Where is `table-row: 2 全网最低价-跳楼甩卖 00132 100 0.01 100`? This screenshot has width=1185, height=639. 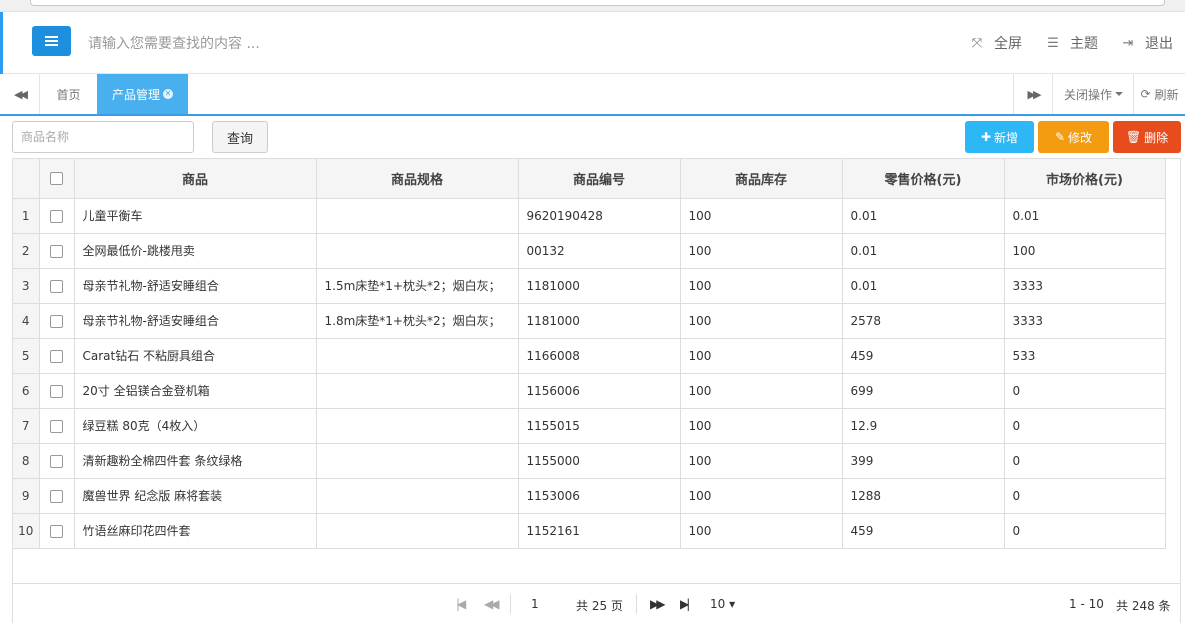 table-row: 2 全网最低价-跳楼甩卖 00132 100 0.01 100 is located at coordinates (589, 250).